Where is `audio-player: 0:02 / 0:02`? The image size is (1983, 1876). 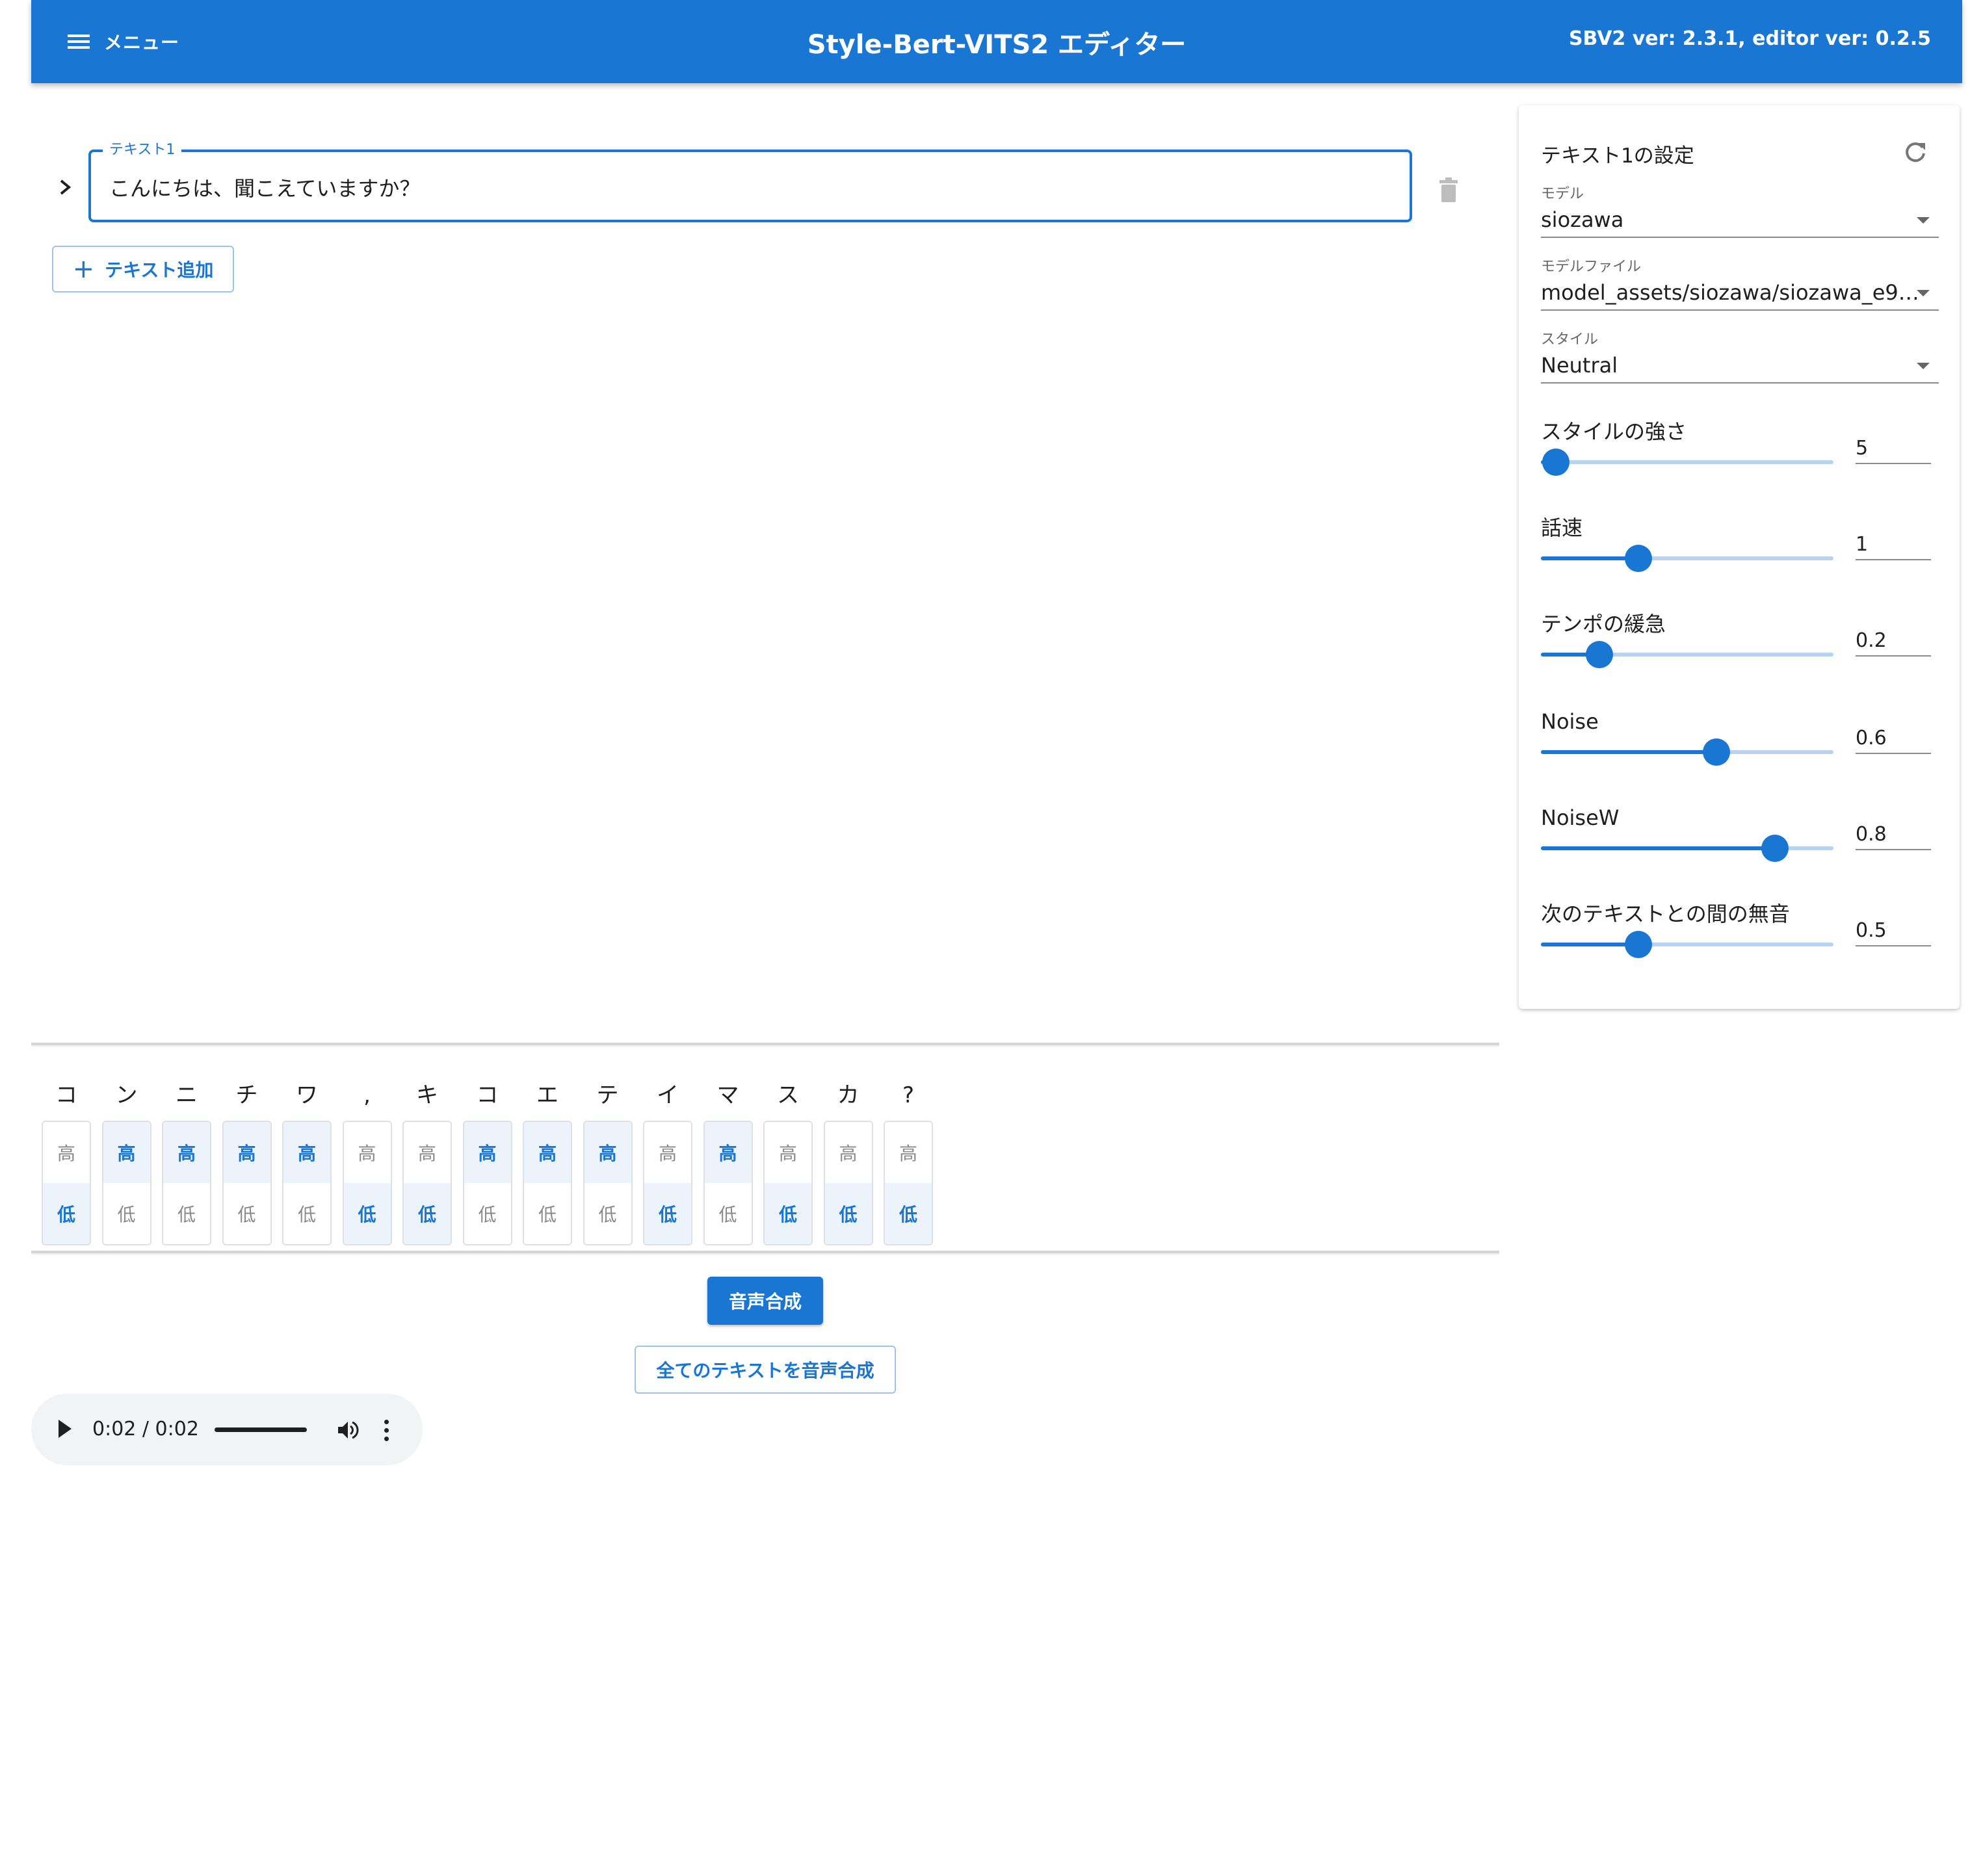
audio-player: 0:02 / 0:02 is located at coordinates (227, 1429).